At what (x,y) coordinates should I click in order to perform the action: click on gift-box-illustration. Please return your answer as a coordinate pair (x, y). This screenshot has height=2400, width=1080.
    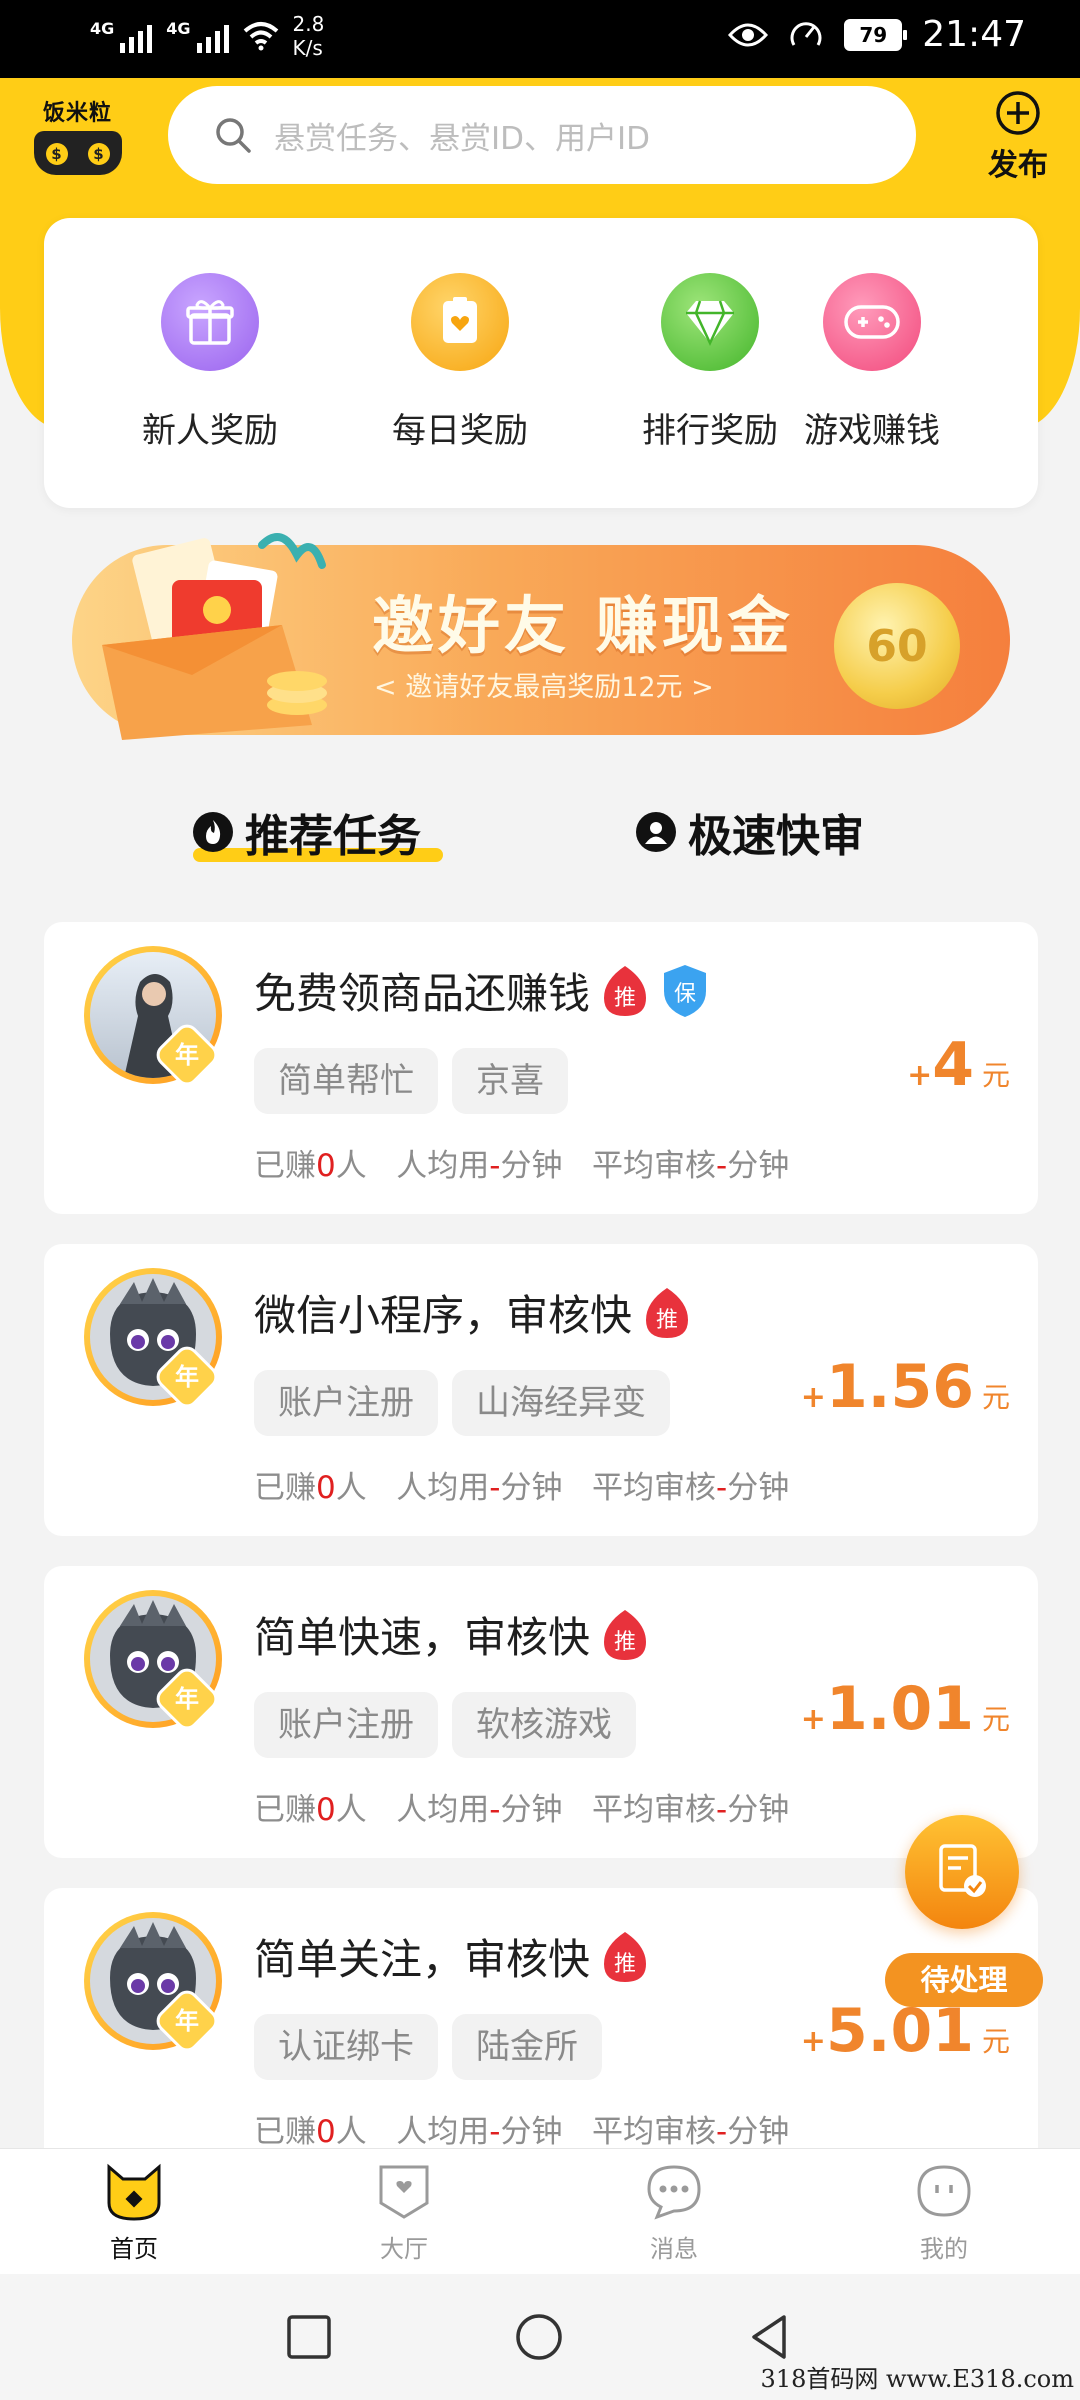
    Looking at the image, I should click on (214, 636).